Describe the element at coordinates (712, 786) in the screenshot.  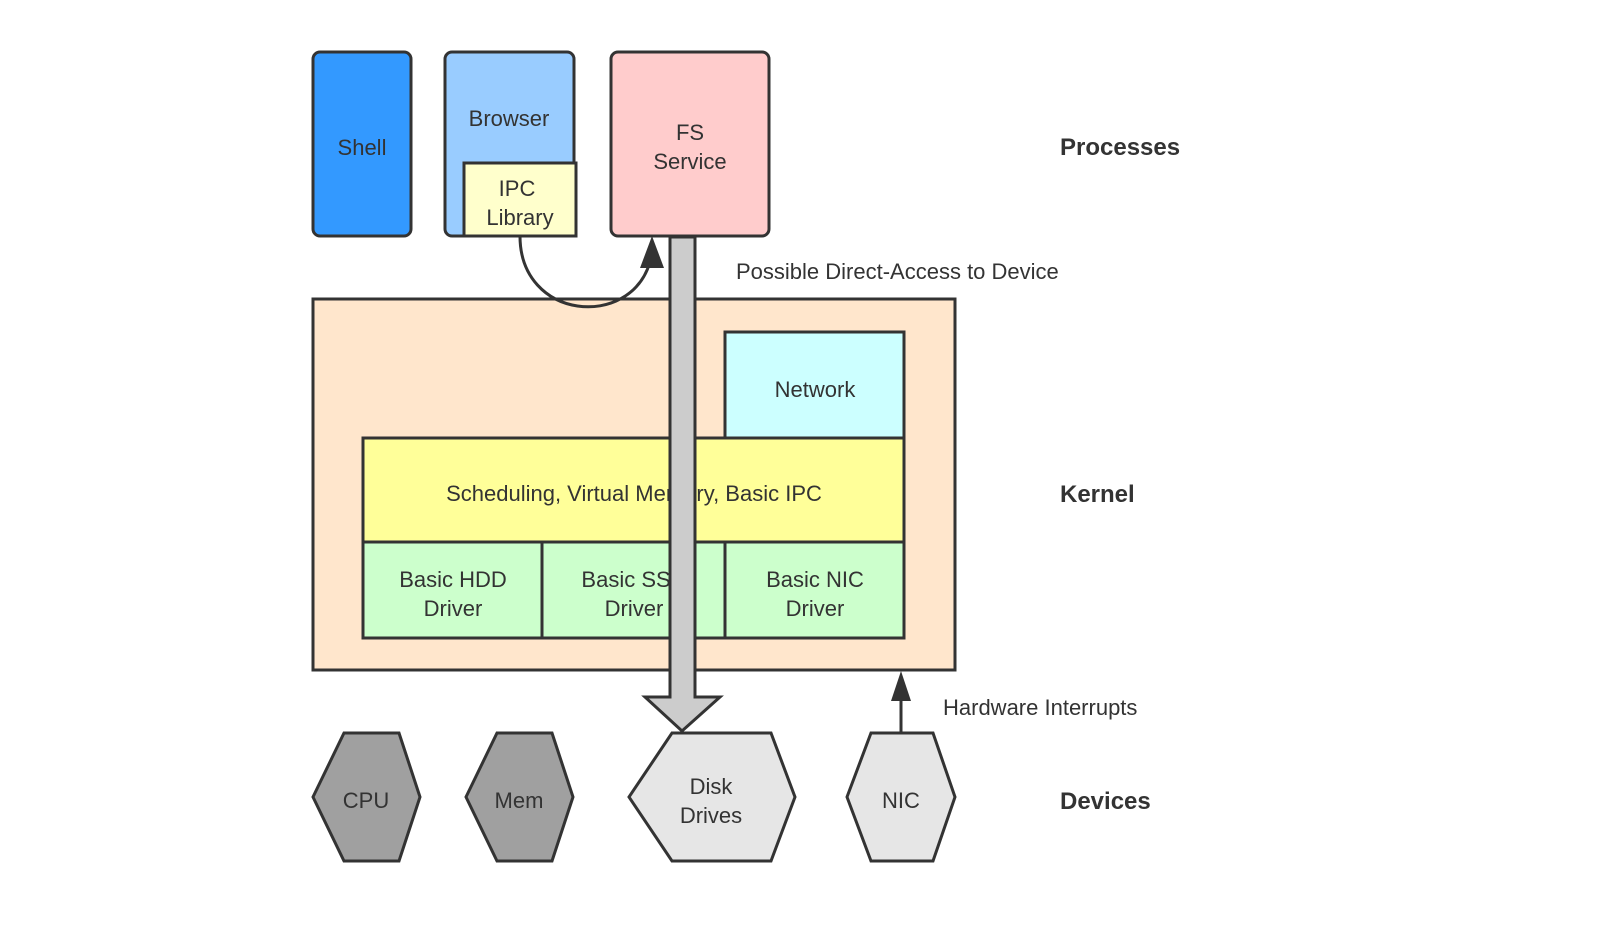
I see `disk-drives-label-line1: Disk` at that location.